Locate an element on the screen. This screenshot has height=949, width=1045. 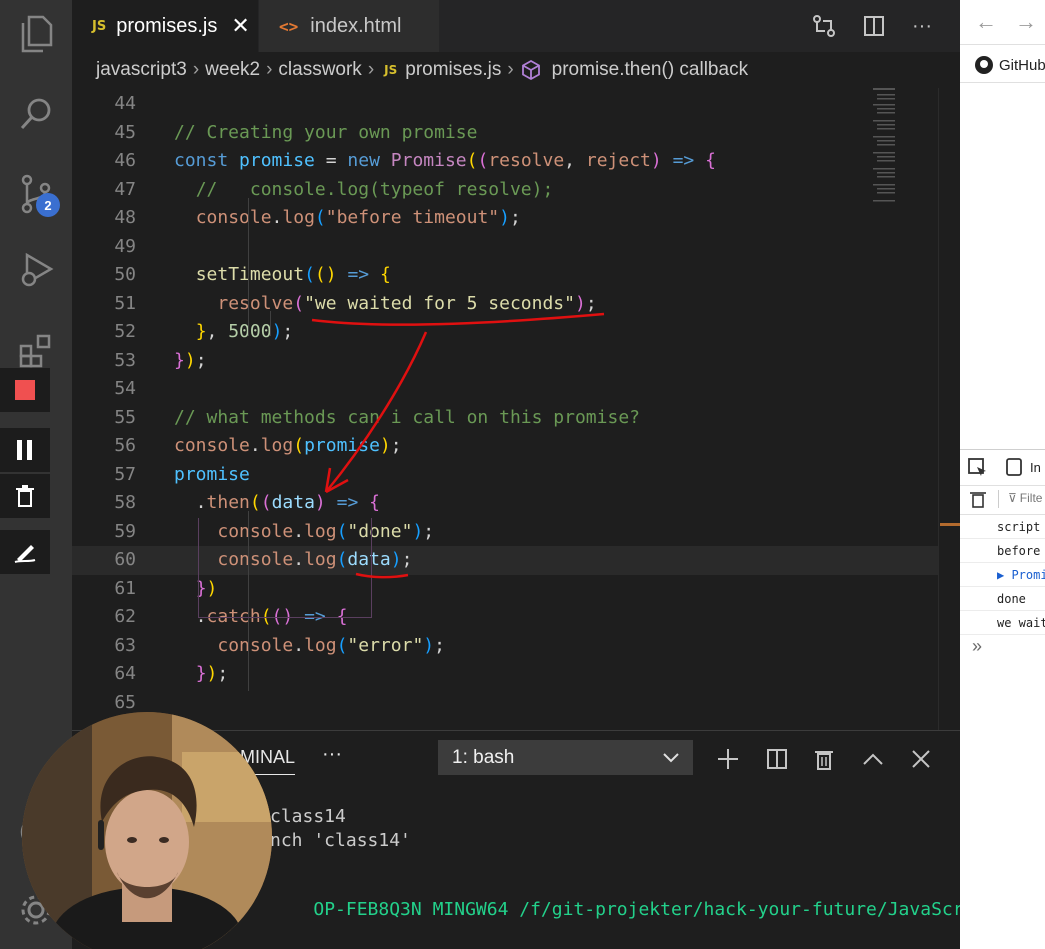
method-cube-icon is located at coordinates (530, 70).